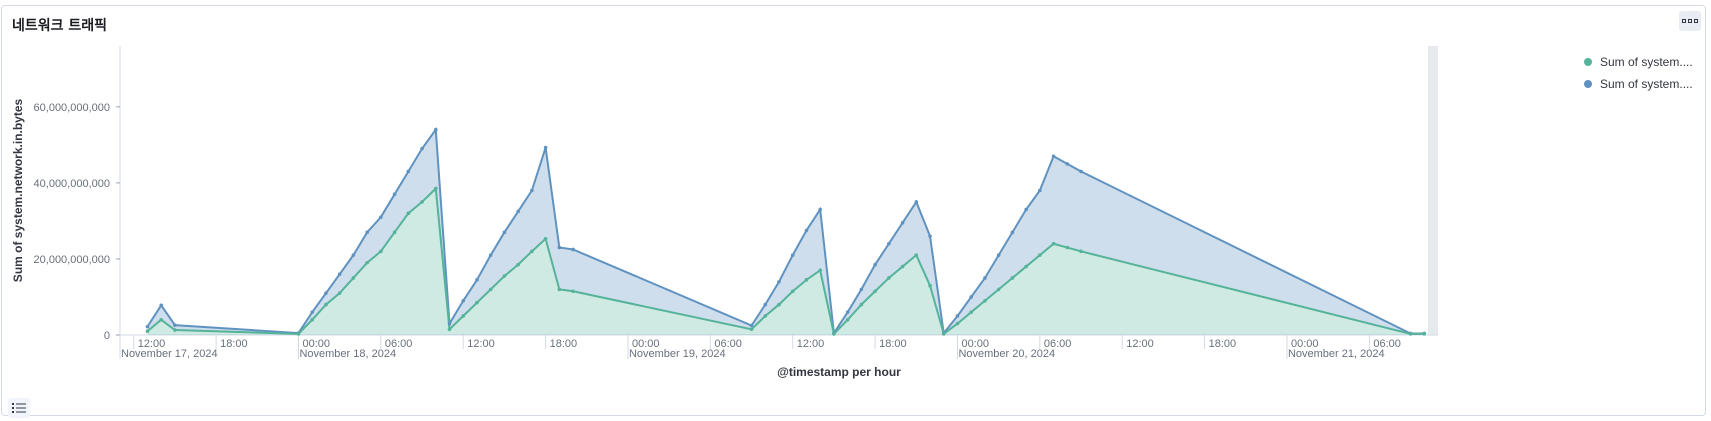  I want to click on panel-title: 네트워크 트래픽, so click(60, 26).